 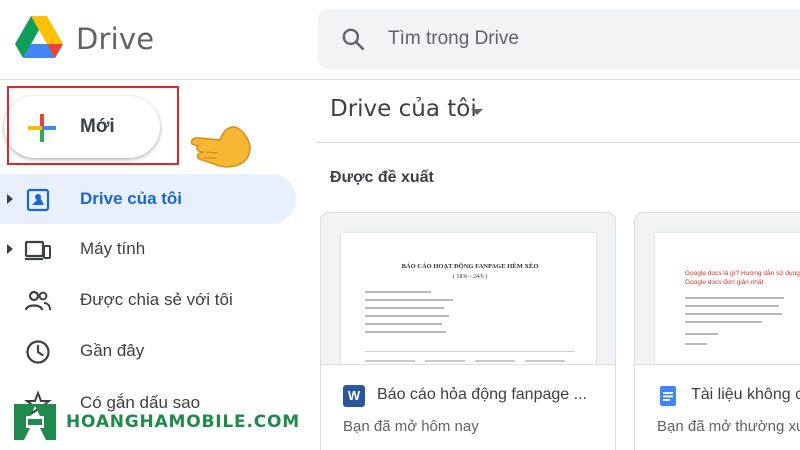 I want to click on google-docs-icon, so click(x=668, y=396).